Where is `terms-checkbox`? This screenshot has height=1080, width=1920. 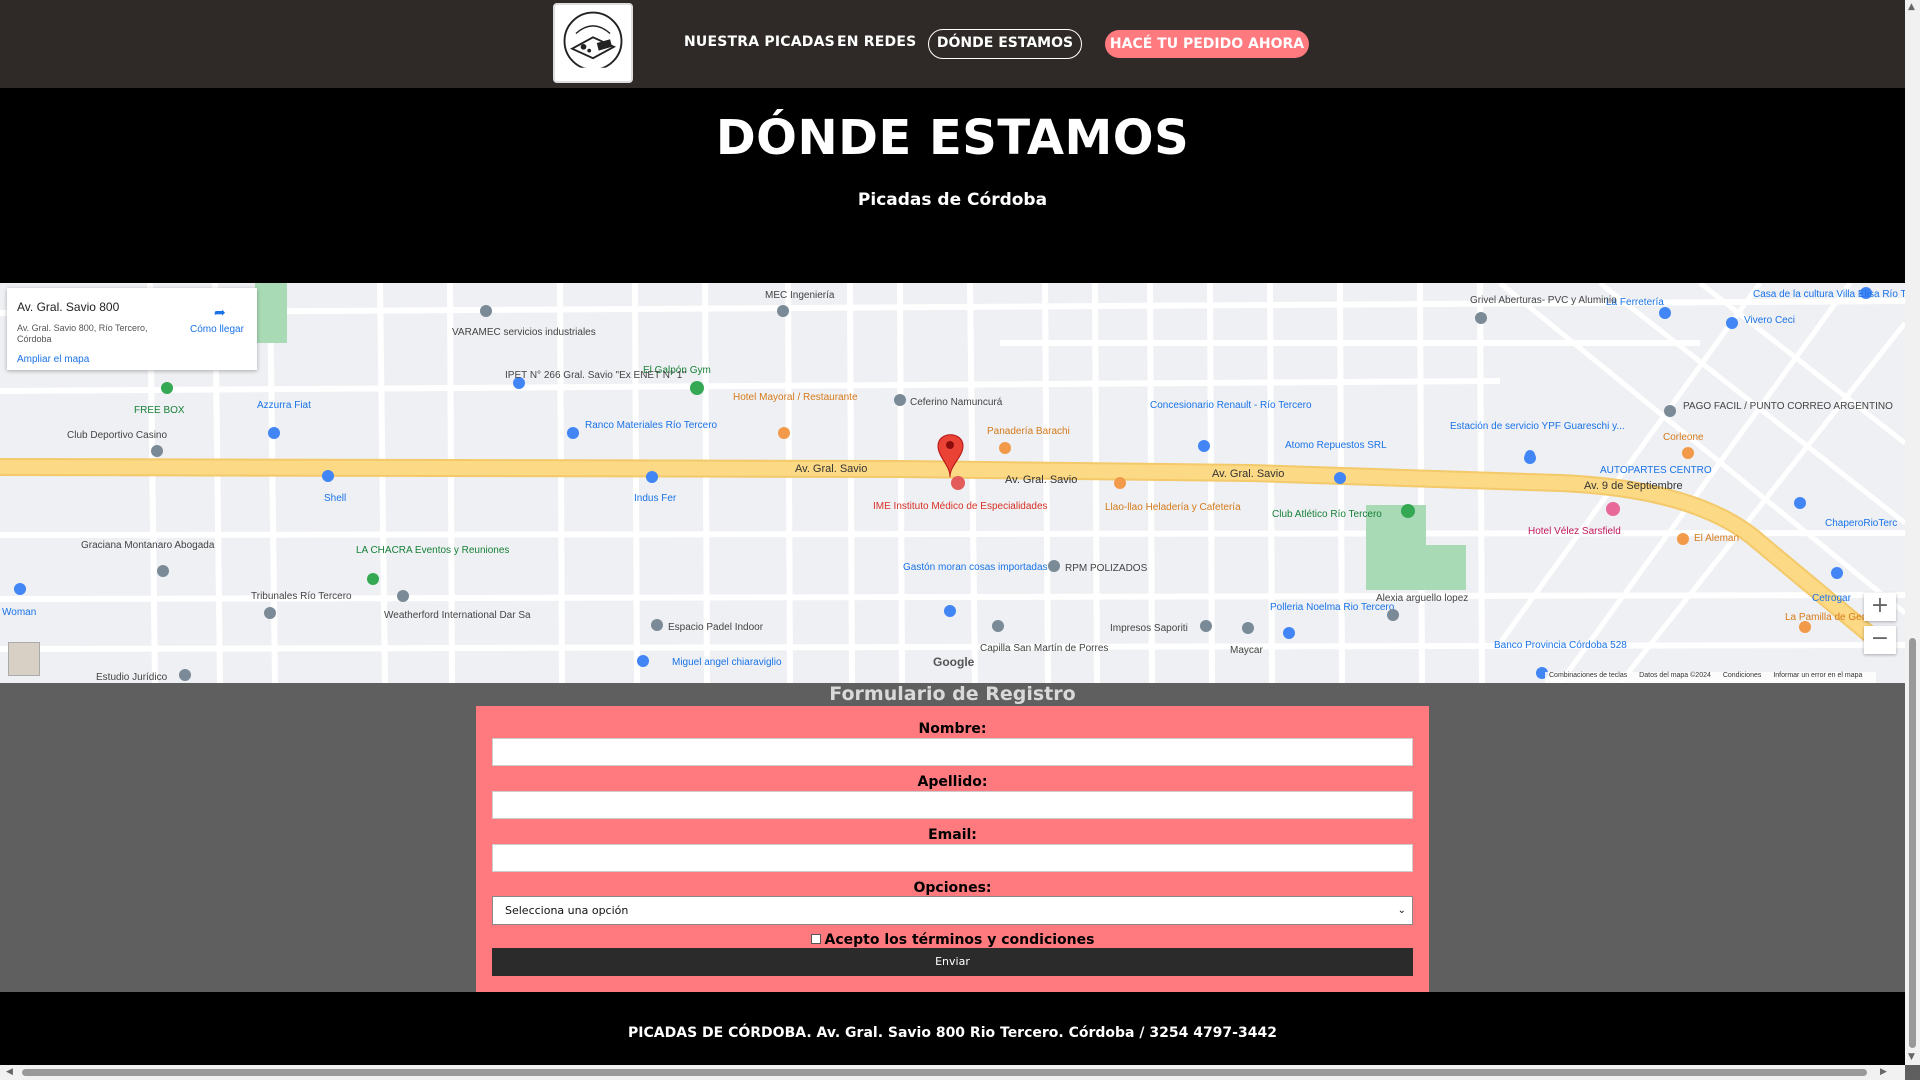 terms-checkbox is located at coordinates (815, 938).